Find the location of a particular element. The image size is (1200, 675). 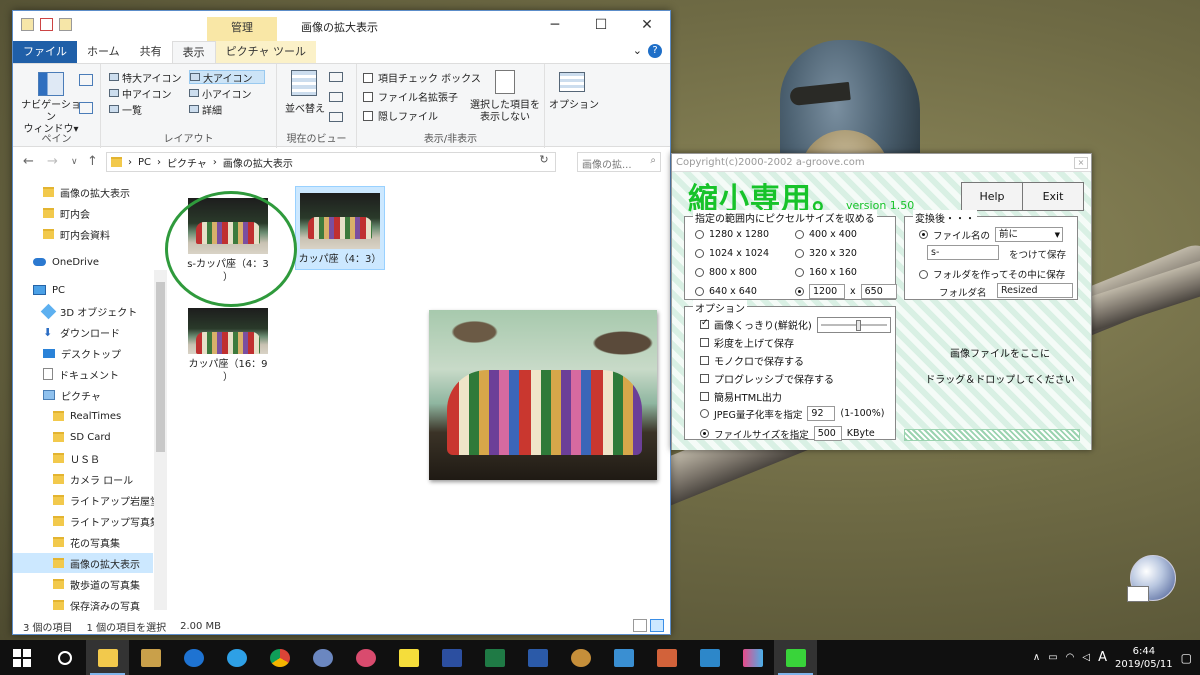

nav-item: RealTimes is located at coordinates (67, 416).